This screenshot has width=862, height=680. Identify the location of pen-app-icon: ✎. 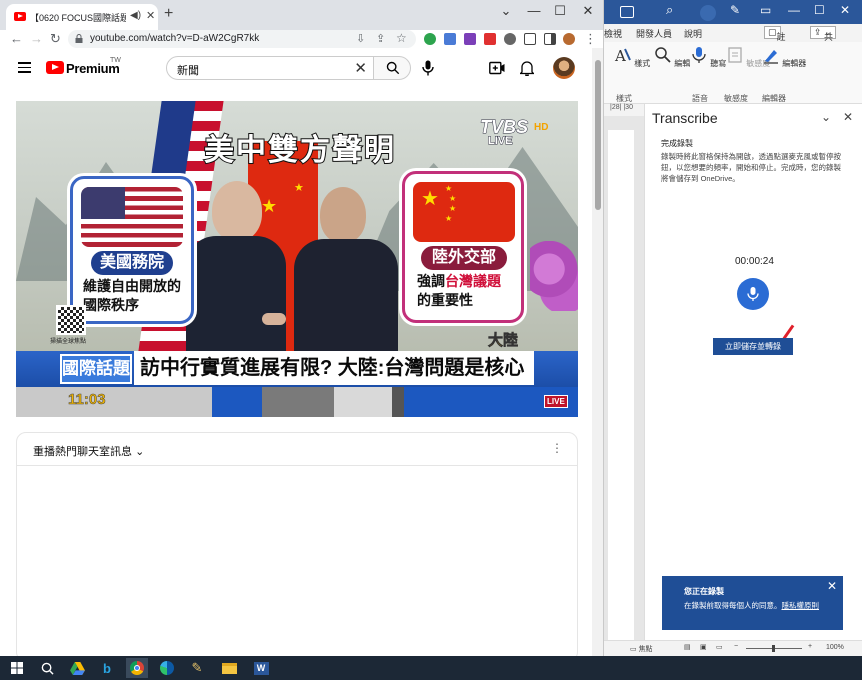
(197, 668).